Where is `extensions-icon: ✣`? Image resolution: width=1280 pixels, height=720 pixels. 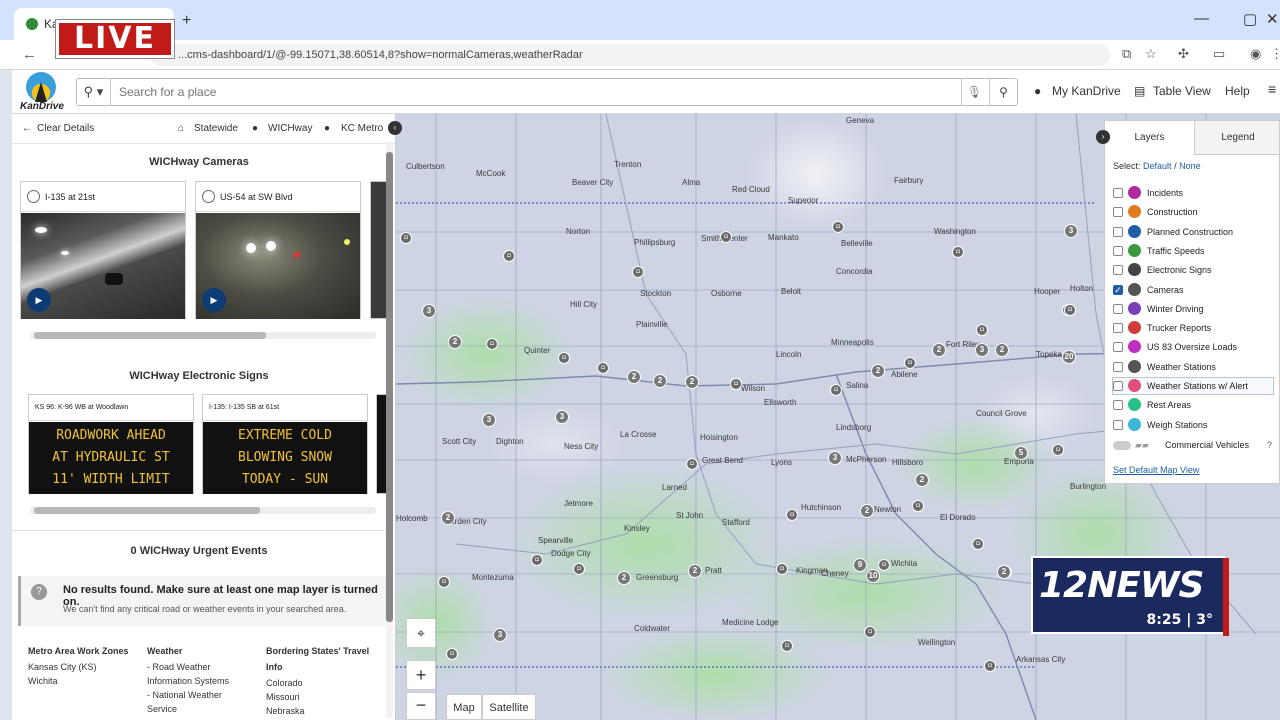 extensions-icon: ✣ is located at coordinates (1183, 54).